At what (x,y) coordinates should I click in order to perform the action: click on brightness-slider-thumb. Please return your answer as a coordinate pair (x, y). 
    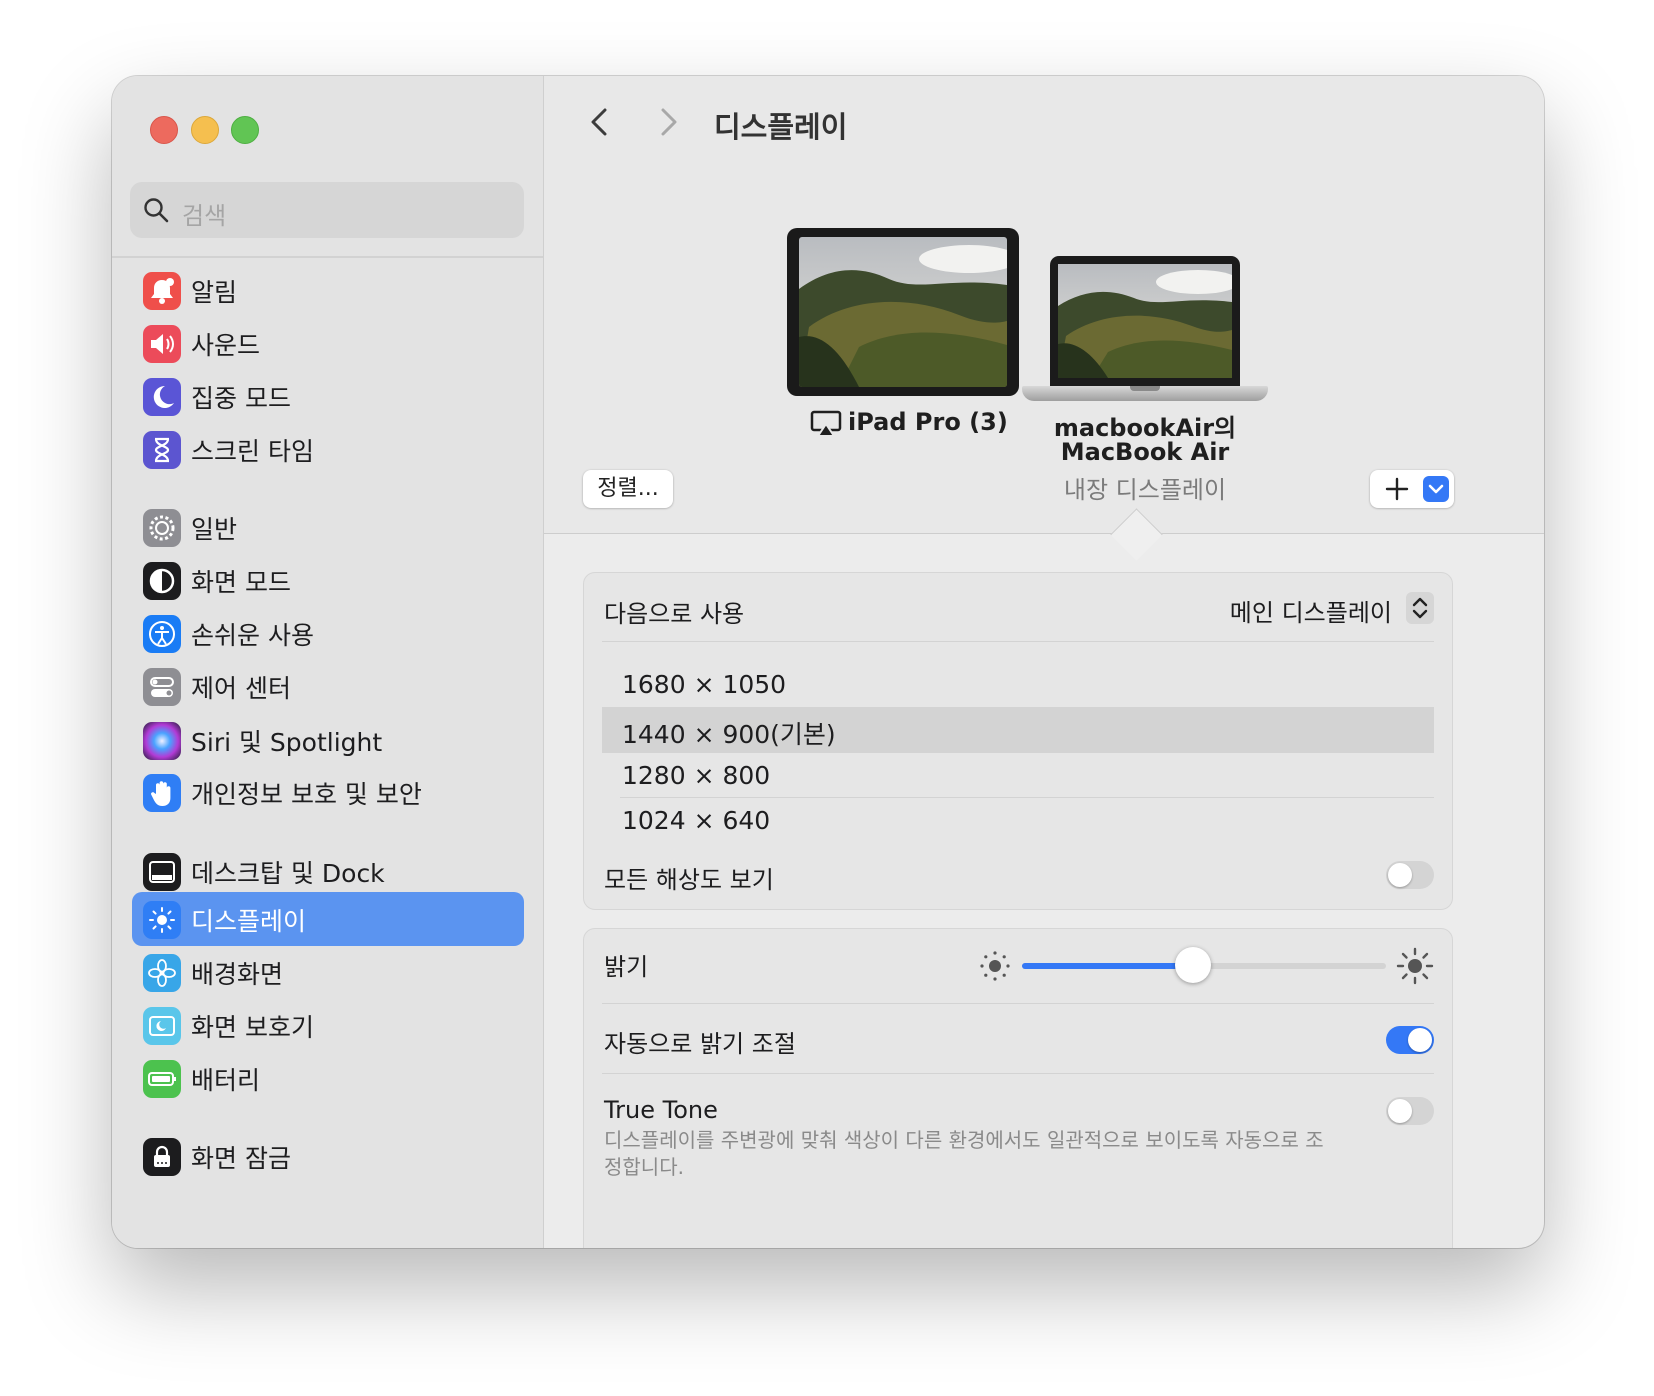
    Looking at the image, I should click on (1193, 965).